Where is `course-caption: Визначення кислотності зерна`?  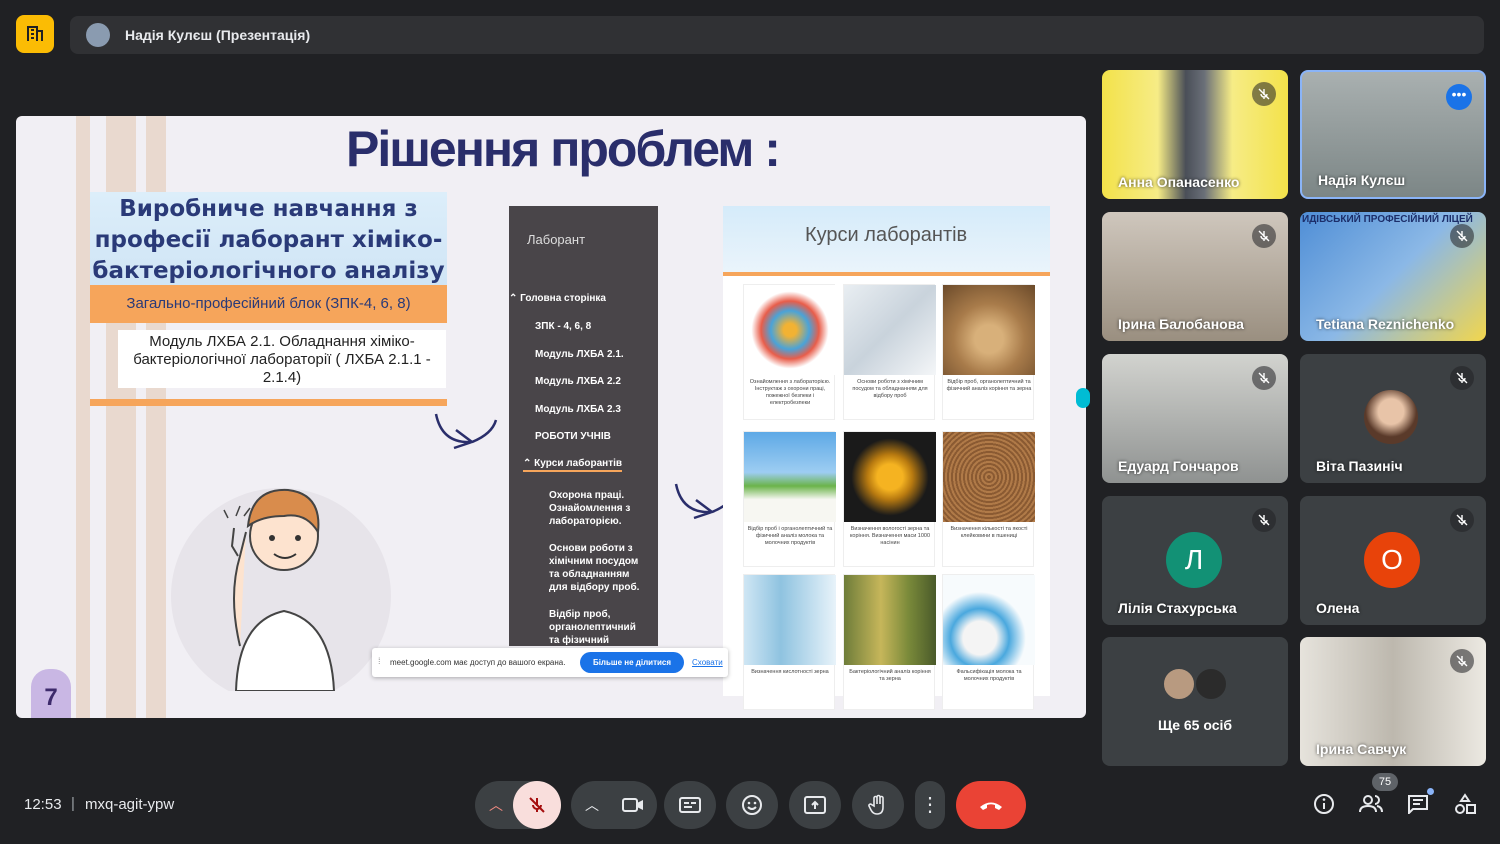
course-caption: Визначення кислотності зерна is located at coordinates (790, 672).